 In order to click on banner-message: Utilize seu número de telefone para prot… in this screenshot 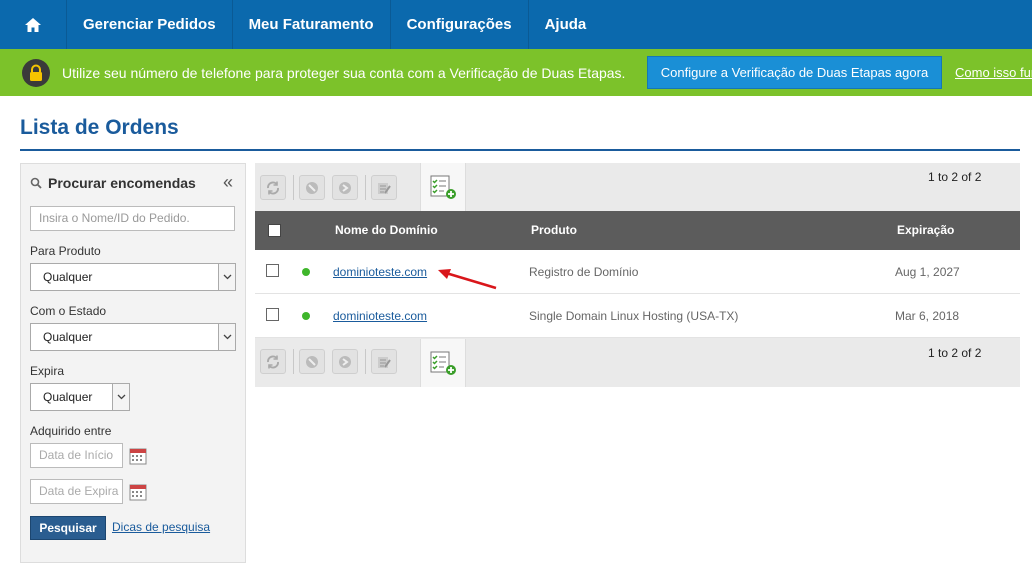, I will do `click(344, 72)`.